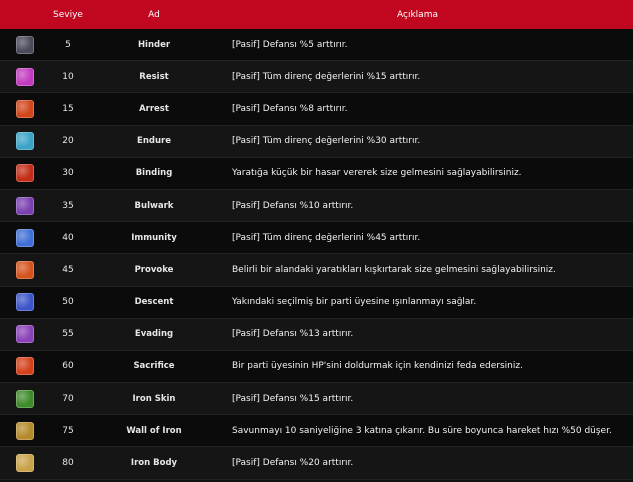 The image size is (633, 482). I want to click on skill-description: [Pasif] Defansı %13 arttırır., so click(293, 334).